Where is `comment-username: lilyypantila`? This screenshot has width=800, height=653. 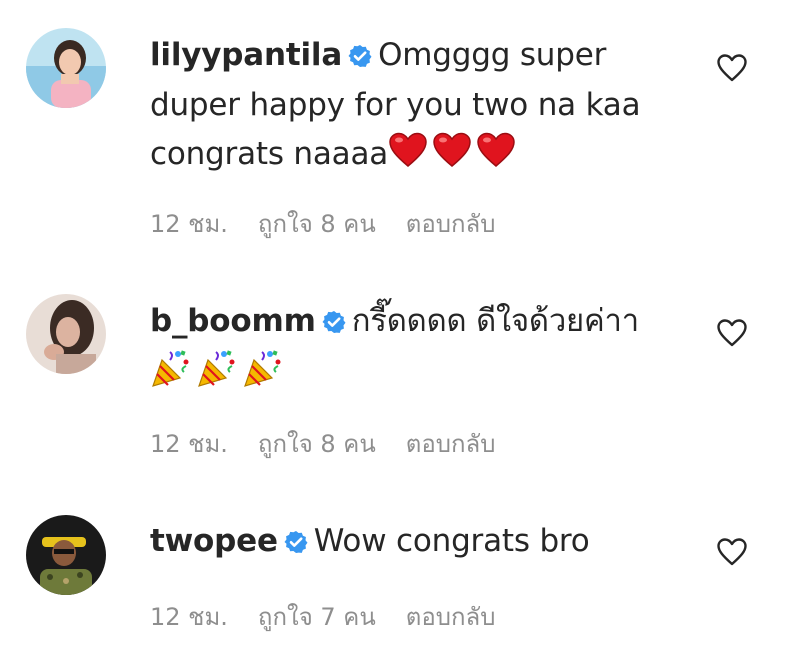 comment-username: lilyypantila is located at coordinates (246, 55).